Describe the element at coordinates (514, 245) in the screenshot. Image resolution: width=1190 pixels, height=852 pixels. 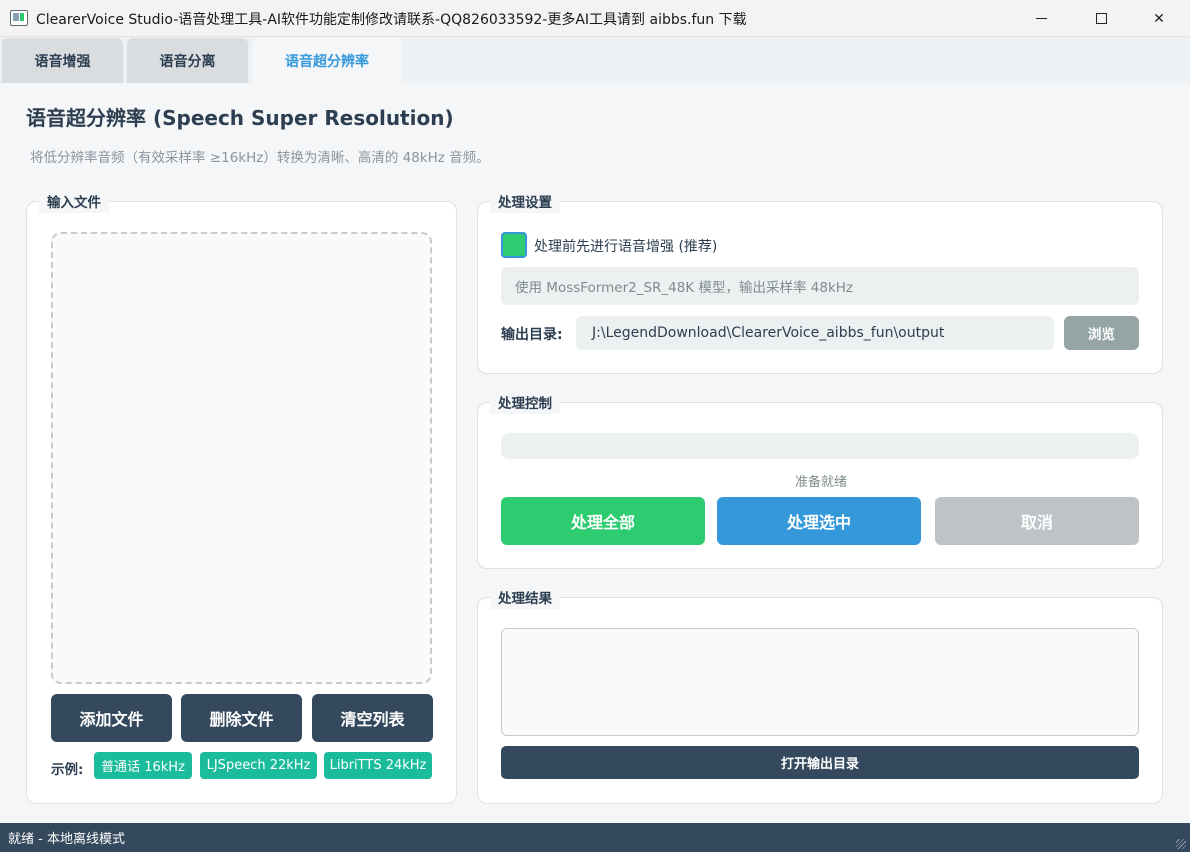
I see `enhance-first-checkbox` at that location.